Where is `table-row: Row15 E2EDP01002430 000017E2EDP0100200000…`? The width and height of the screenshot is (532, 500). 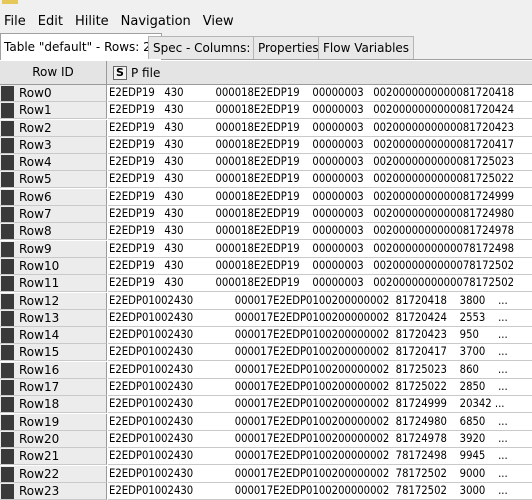 table-row: Row15 E2EDP01002430 000017E2EDP0100200000… is located at coordinates (266, 353).